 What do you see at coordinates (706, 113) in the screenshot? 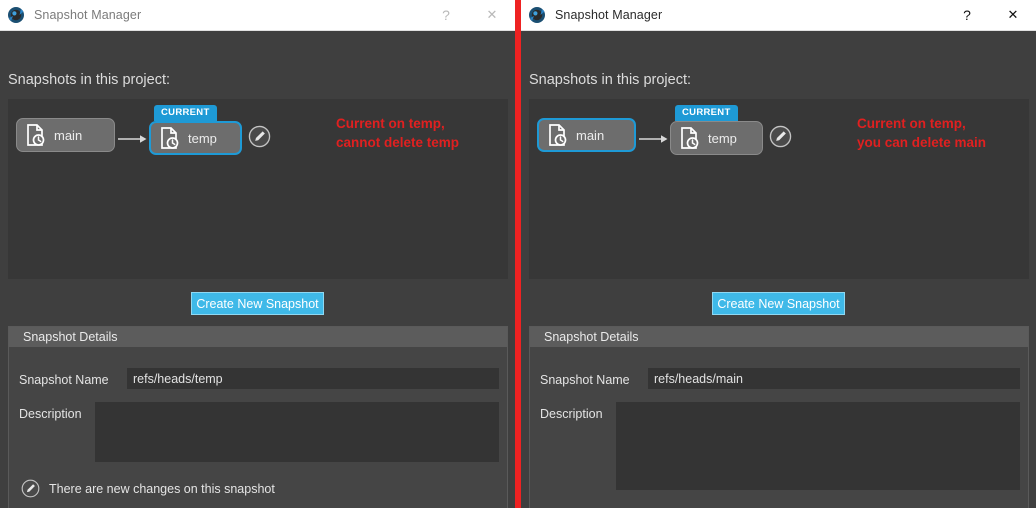
I see `current-badge-right: CURRENT` at bounding box center [706, 113].